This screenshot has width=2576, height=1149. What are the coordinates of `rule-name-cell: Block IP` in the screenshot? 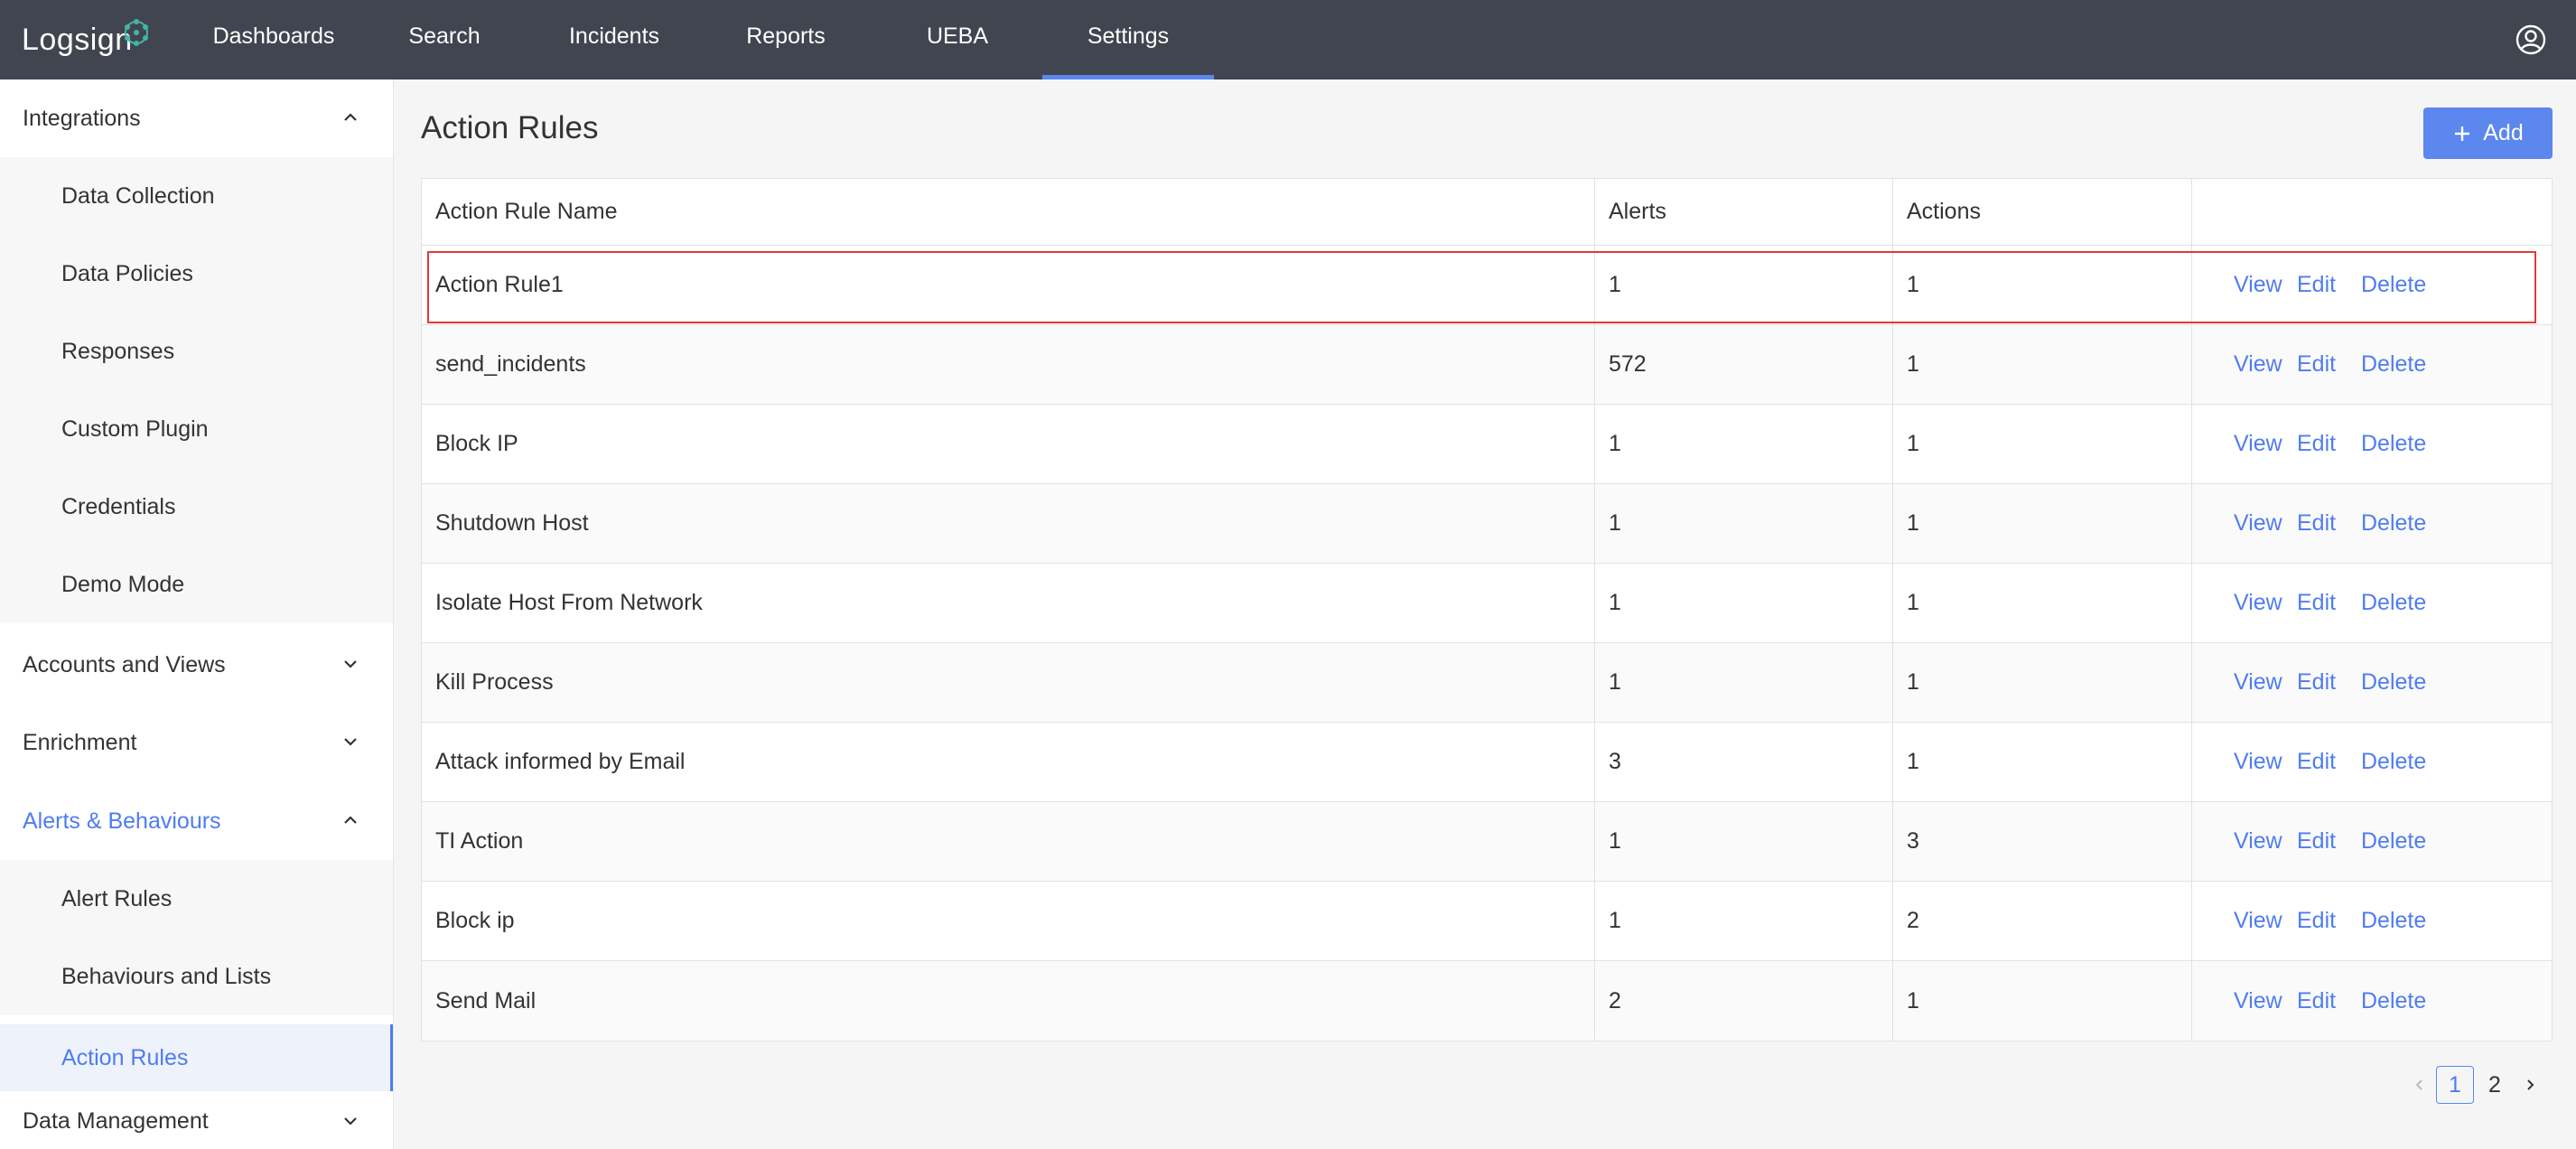 It's located at (1009, 444).